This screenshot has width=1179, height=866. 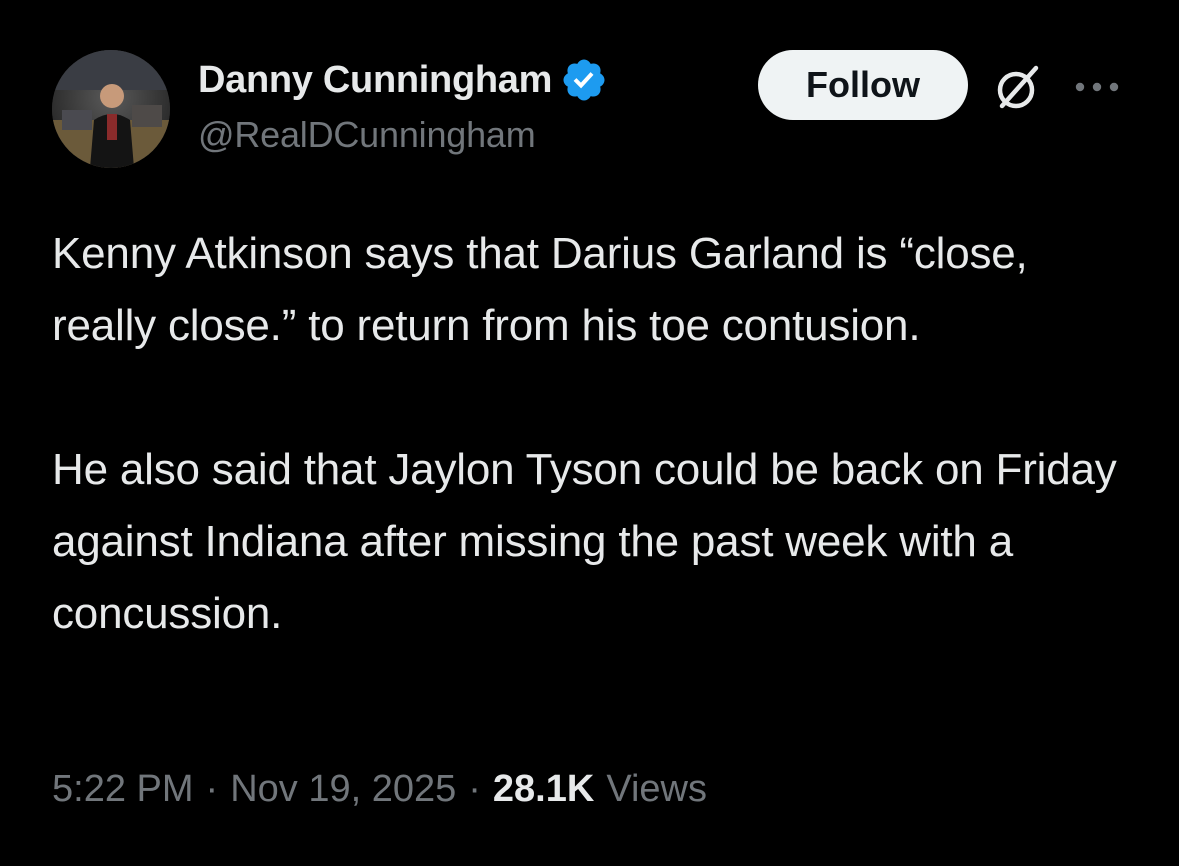 What do you see at coordinates (343, 789) in the screenshot?
I see `tweet-date: Nov 19, 2025` at bounding box center [343, 789].